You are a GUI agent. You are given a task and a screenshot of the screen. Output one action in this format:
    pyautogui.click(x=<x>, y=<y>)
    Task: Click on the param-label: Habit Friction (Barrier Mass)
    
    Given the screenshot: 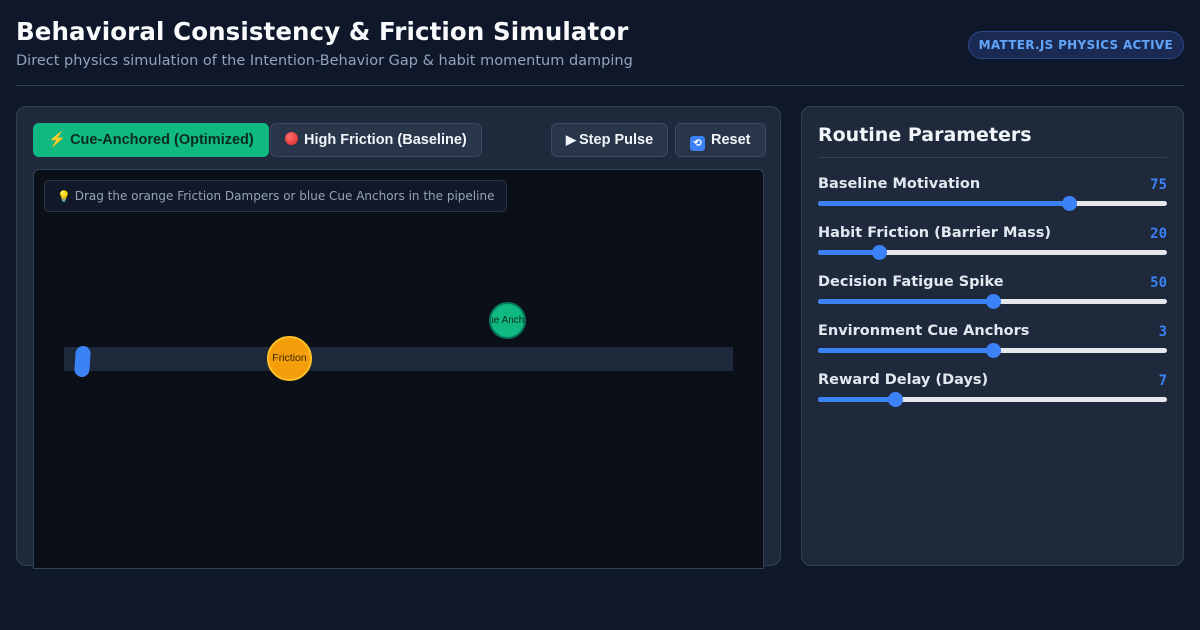 What is the action you would take?
    pyautogui.click(x=935, y=233)
    